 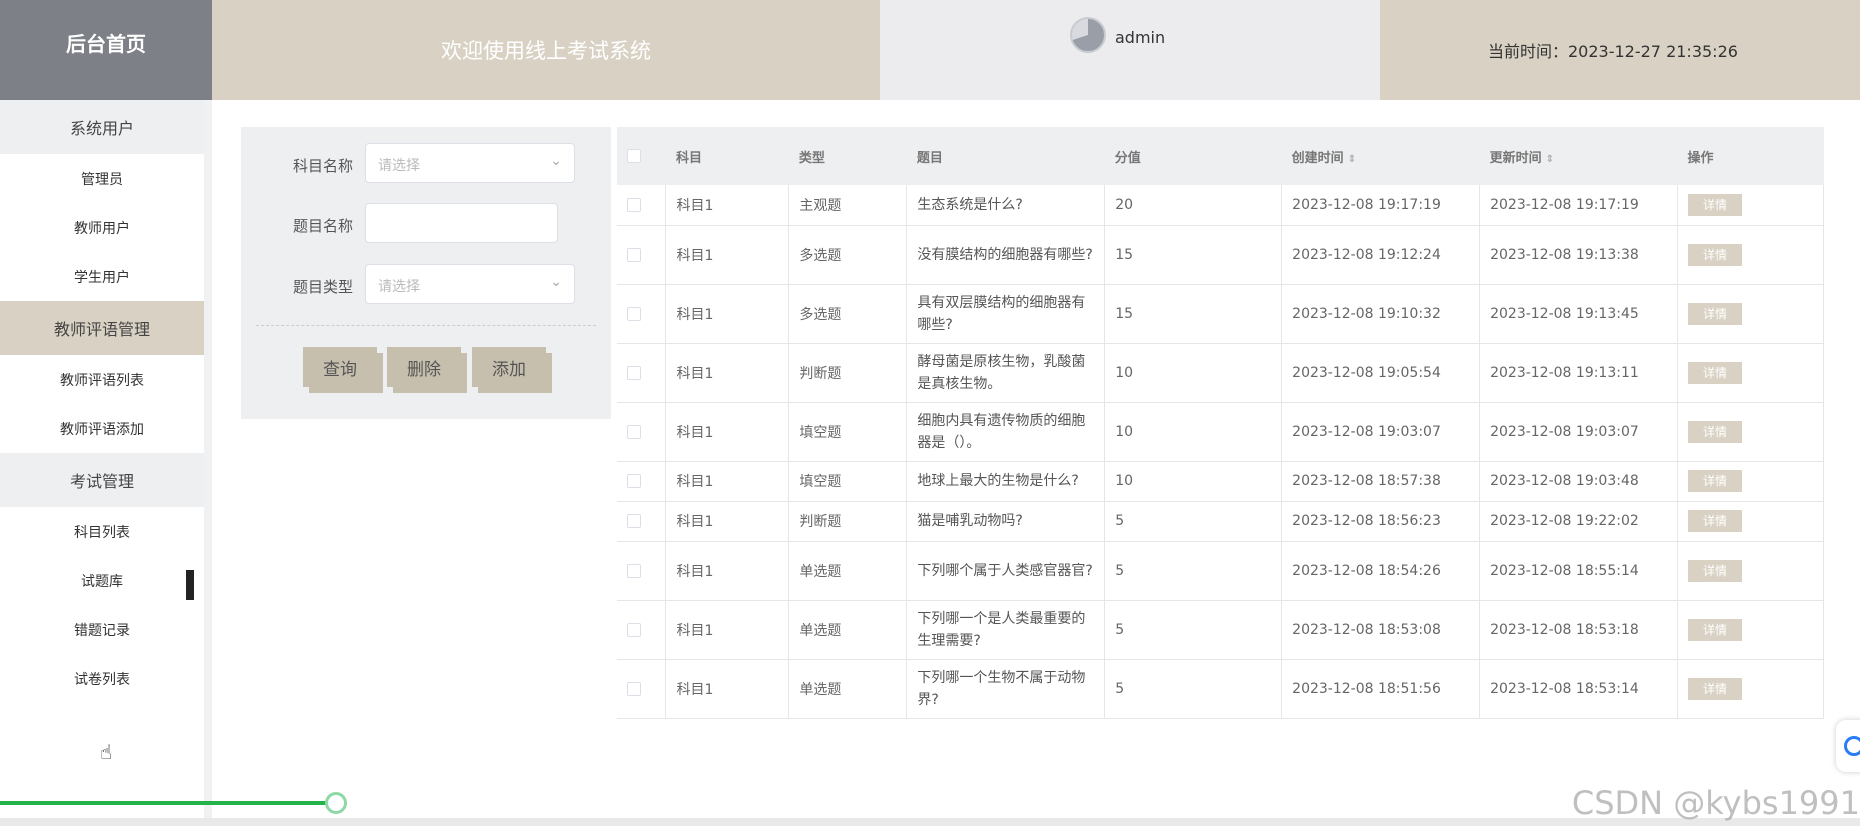 I want to click on current-time: 当前时间：2023-12-27 21:35:26, so click(x=1620, y=50).